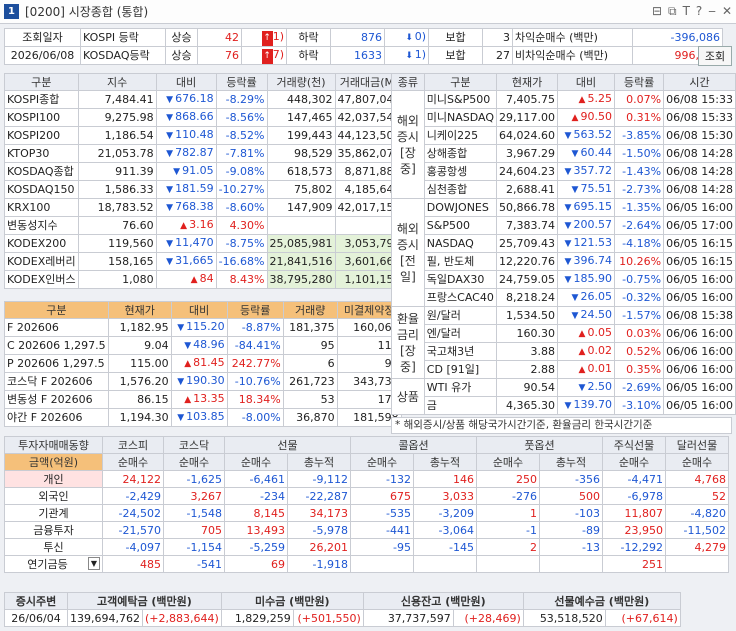 This screenshot has width=736, height=631. I want to click on world-price: 64,024.60, so click(527, 135).